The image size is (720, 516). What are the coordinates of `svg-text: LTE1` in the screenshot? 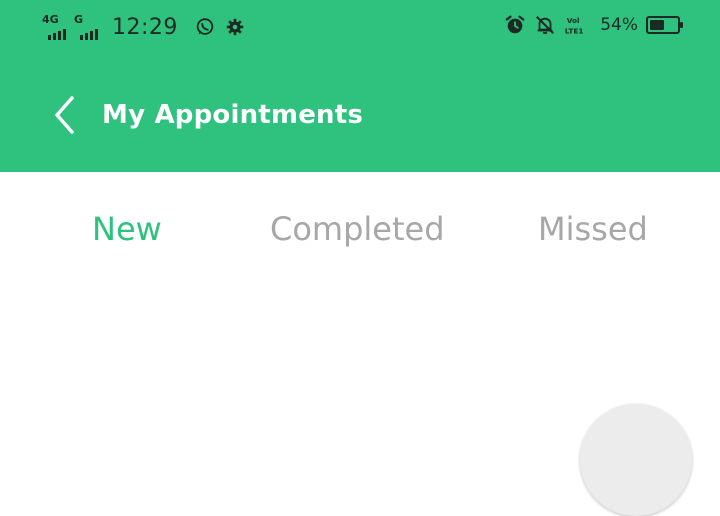 It's located at (574, 30).